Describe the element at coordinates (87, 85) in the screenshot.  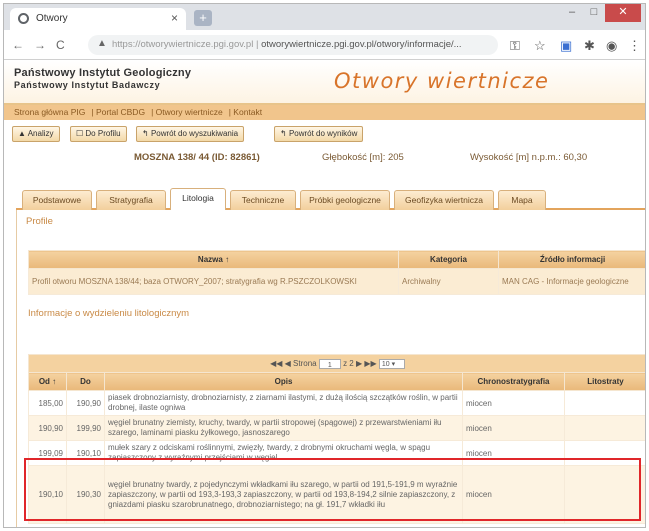
I see `org-subtitle: Państwowy Instytut Badawczy` at that location.